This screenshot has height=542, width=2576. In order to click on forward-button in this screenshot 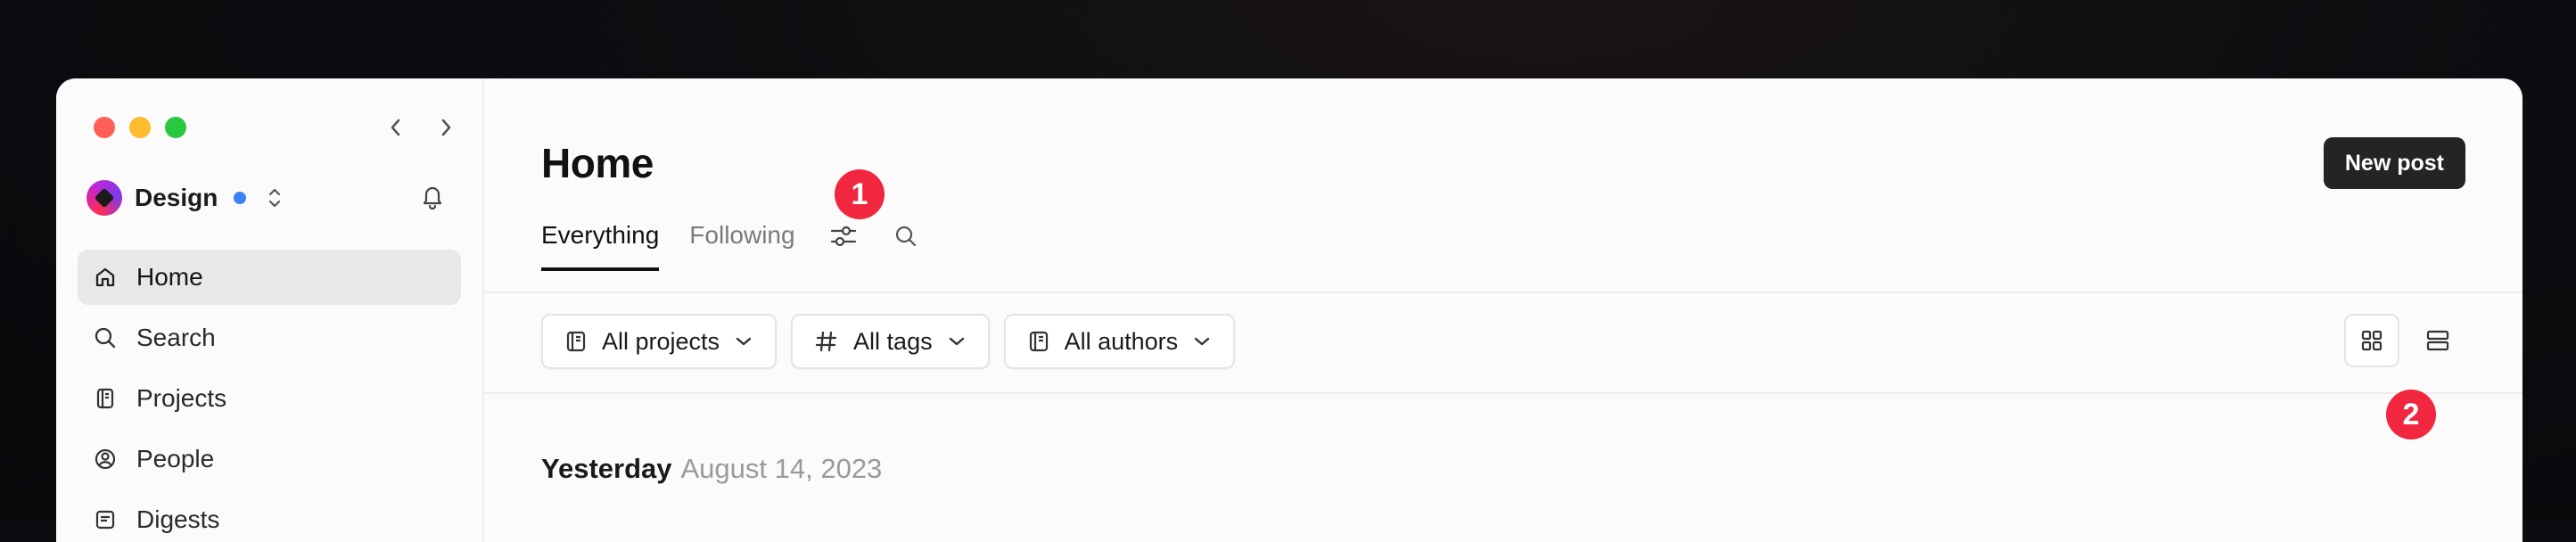, I will do `click(445, 127)`.